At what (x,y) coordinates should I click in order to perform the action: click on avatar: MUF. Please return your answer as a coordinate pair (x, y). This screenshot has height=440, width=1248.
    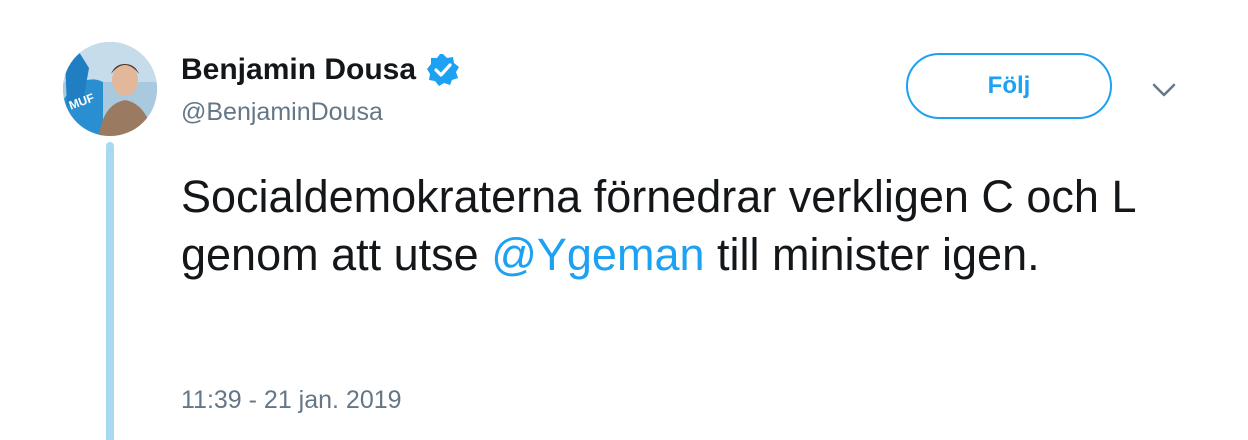
    Looking at the image, I should click on (110, 89).